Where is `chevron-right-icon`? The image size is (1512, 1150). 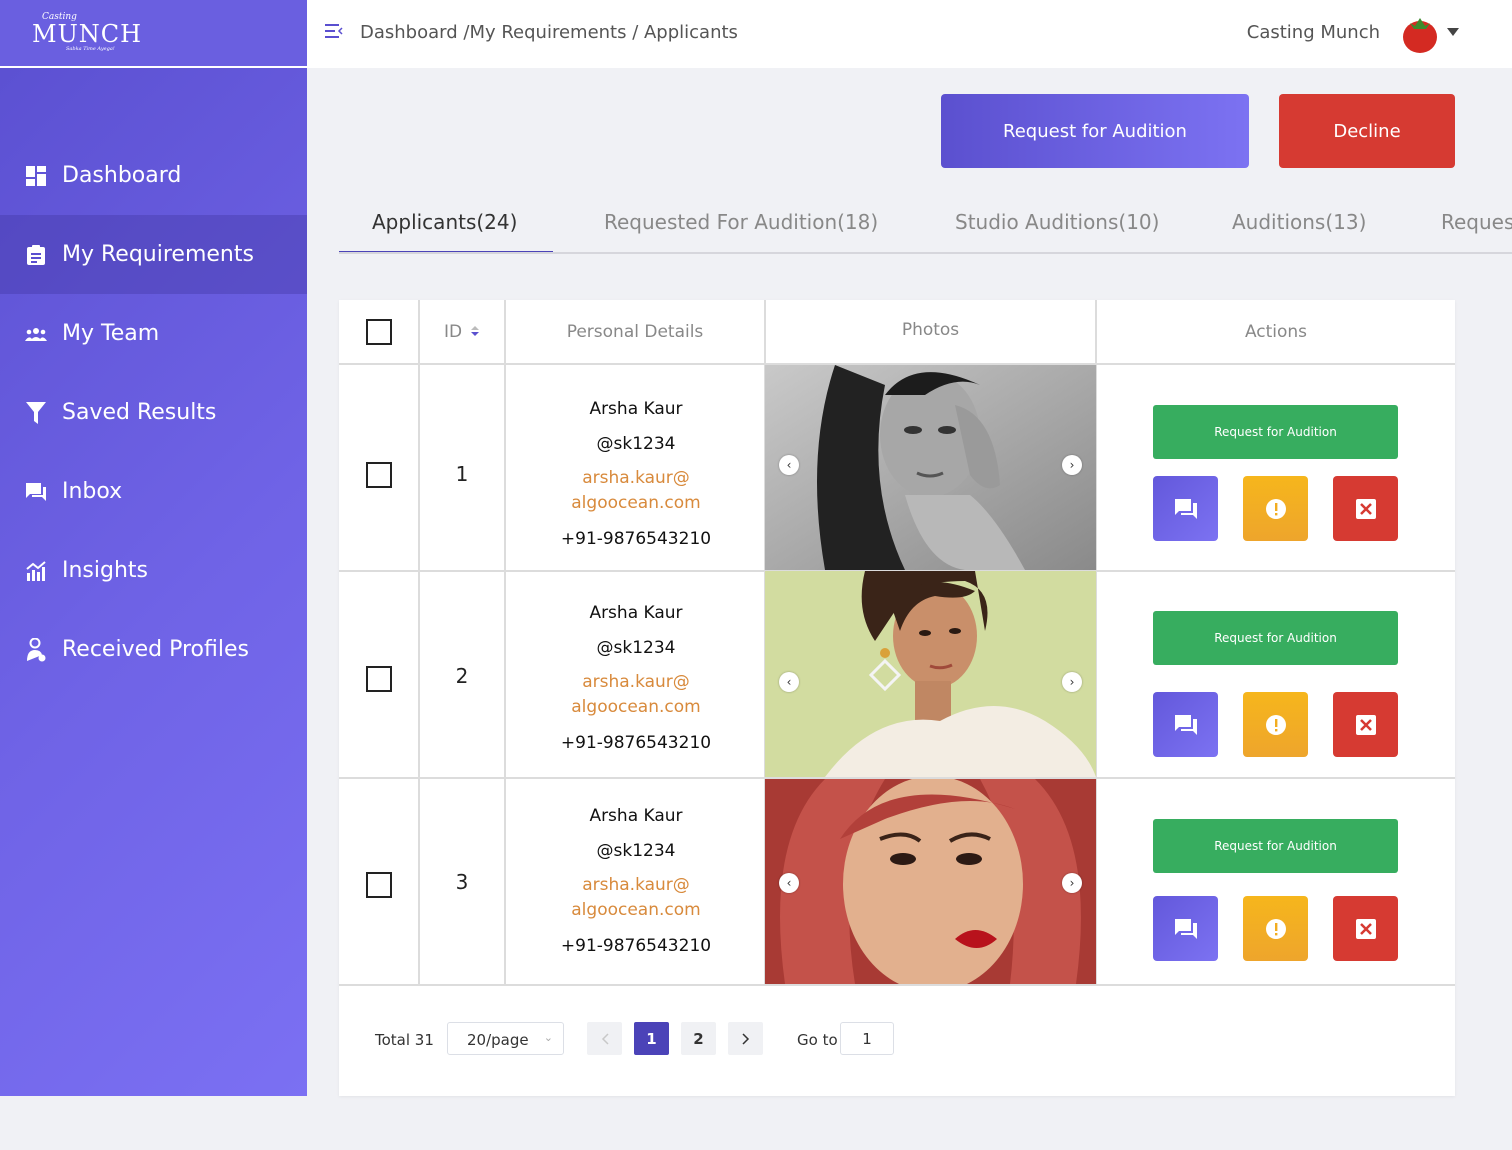
chevron-right-icon is located at coordinates (745, 1038).